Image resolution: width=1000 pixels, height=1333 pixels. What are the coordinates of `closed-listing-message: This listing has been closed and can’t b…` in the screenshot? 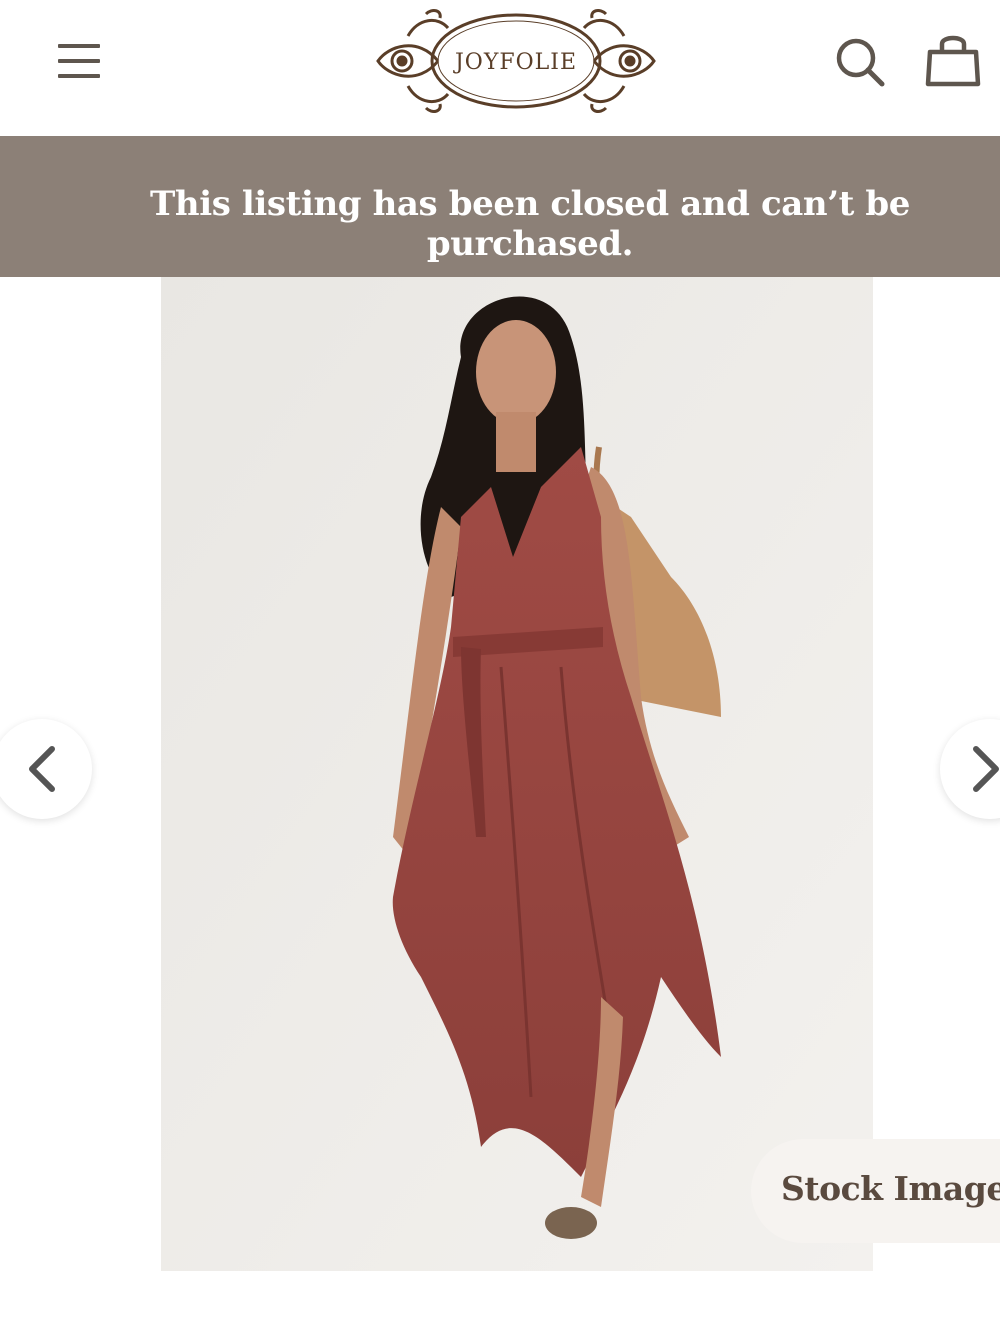 It's located at (530, 224).